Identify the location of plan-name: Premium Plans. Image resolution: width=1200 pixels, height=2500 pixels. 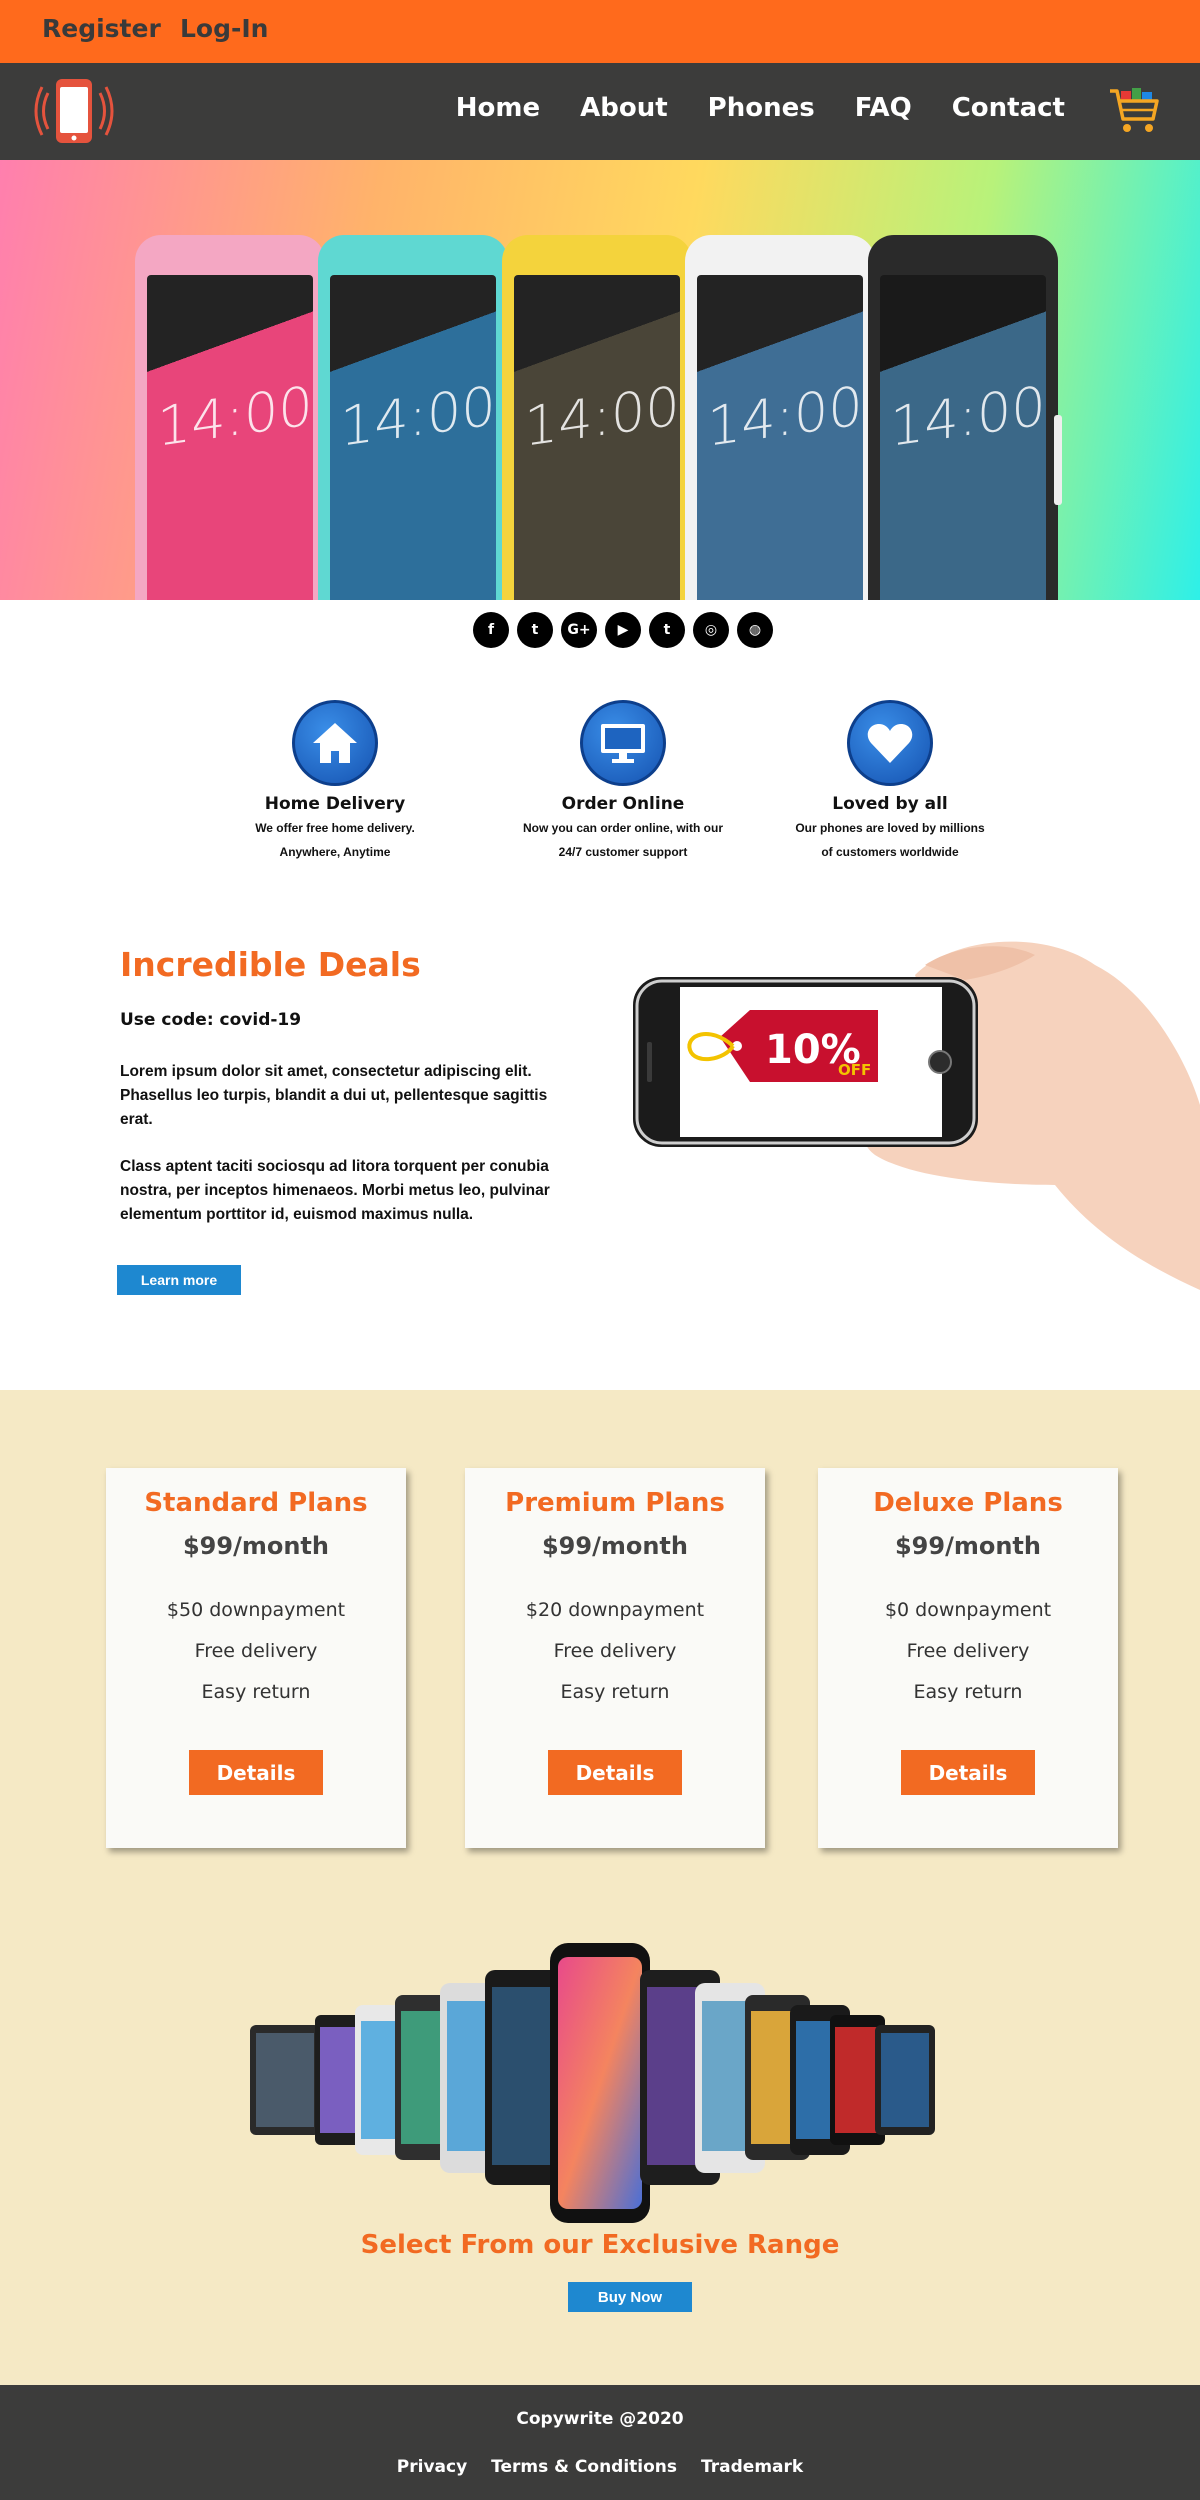
(615, 1503).